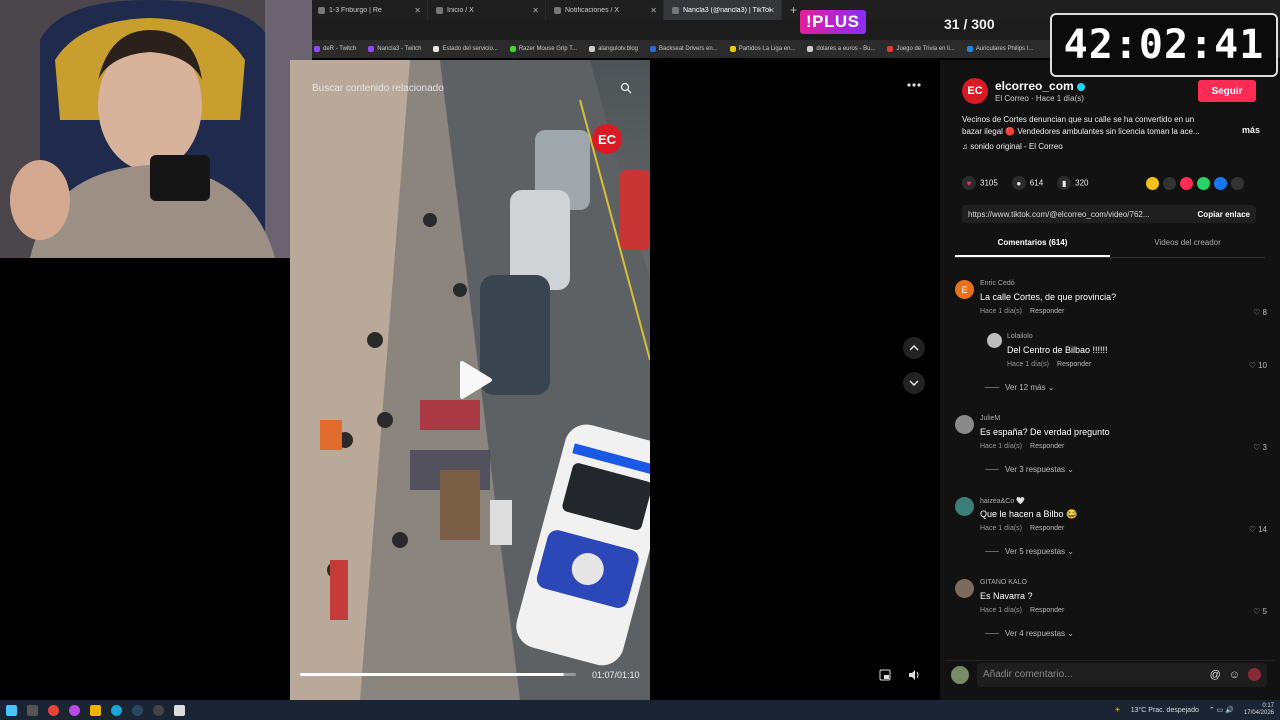 The width and height of the screenshot is (1280, 720). I want to click on edge-icon, so click(116, 710).